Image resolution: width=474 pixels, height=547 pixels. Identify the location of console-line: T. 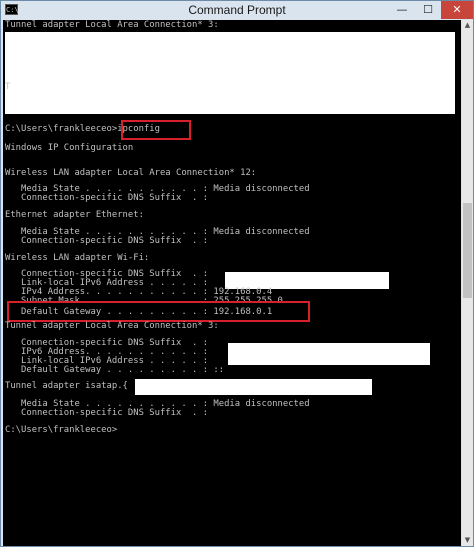
(8, 87).